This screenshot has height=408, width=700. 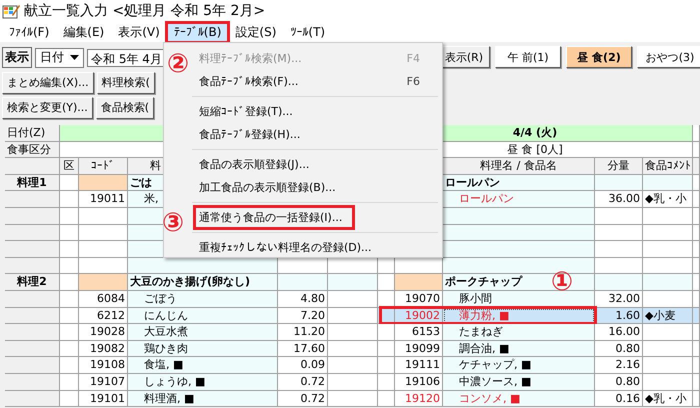 What do you see at coordinates (32, 282) in the screenshot?
I see `row-header: 料理2` at bounding box center [32, 282].